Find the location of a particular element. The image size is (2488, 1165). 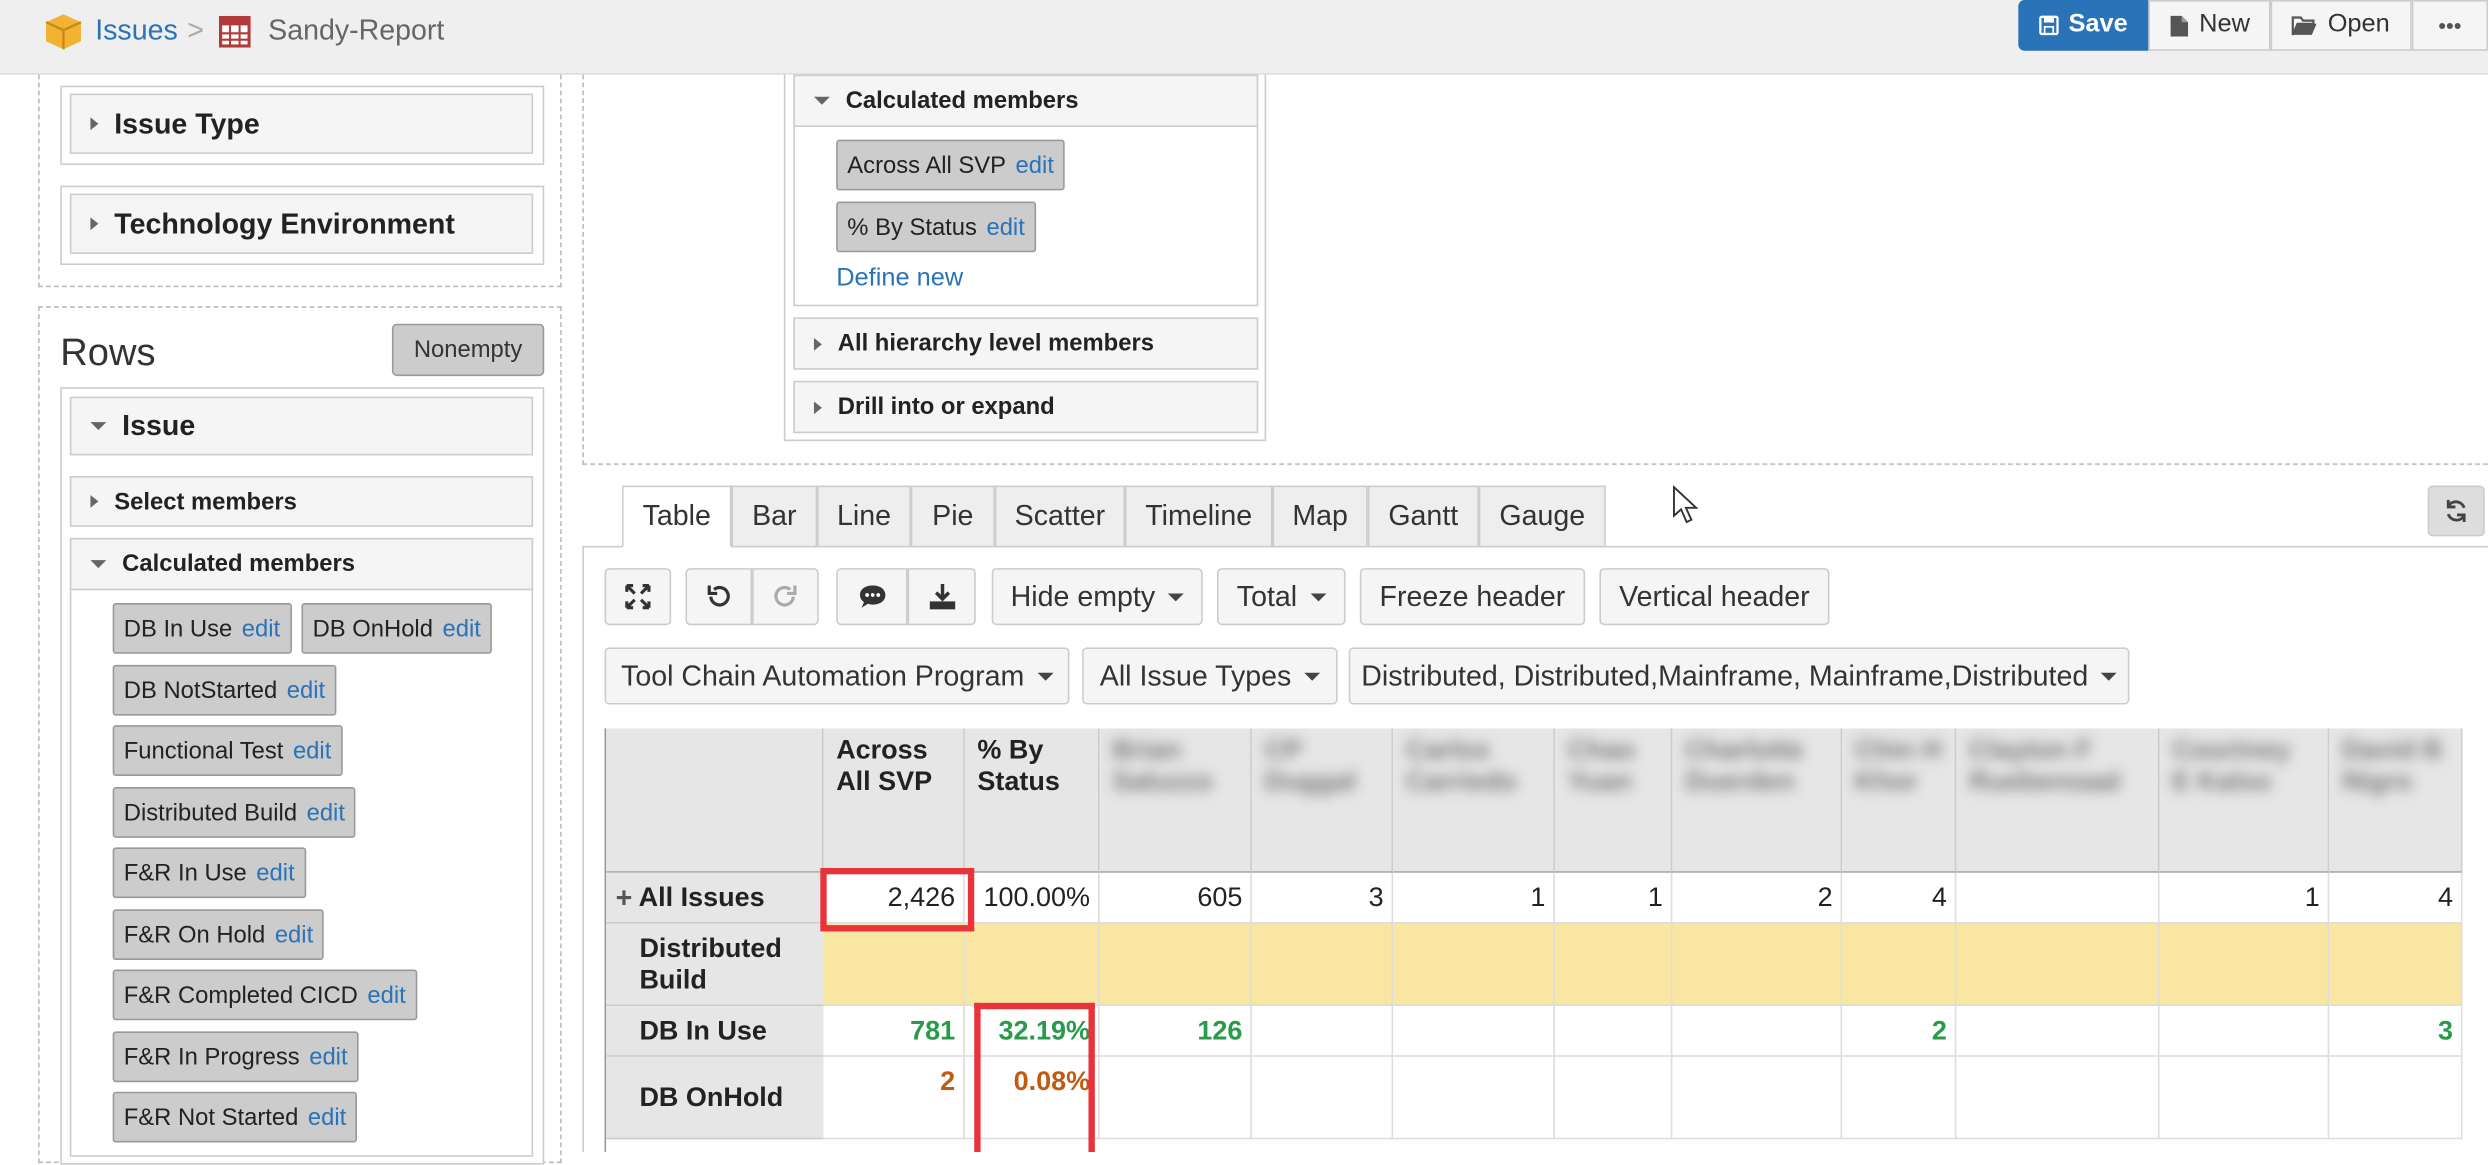

row-header-label: DB OnHold is located at coordinates (711, 1096).